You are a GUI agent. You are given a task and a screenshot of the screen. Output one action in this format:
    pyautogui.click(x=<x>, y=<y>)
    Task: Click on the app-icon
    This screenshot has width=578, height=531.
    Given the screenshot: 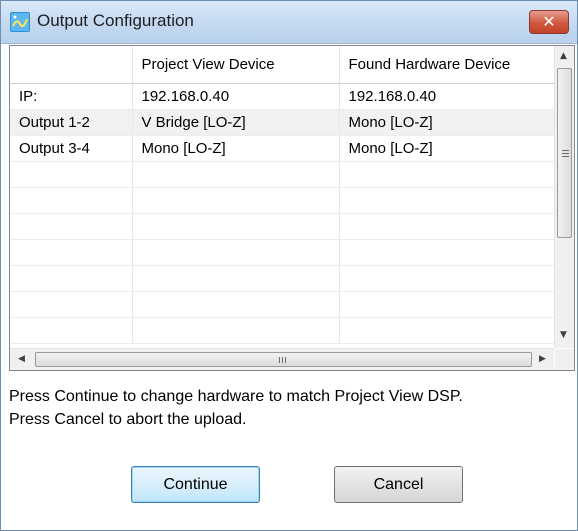 What is the action you would take?
    pyautogui.click(x=20, y=22)
    